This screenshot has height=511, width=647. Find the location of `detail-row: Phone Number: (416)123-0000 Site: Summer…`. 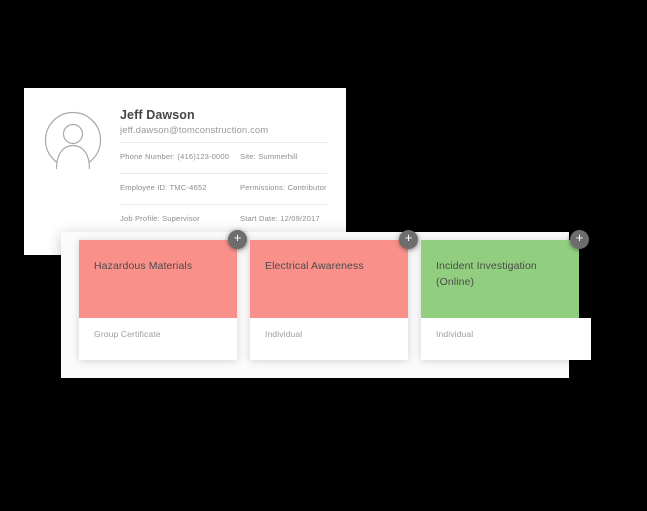

detail-row: Phone Number: (416)123-0000 Site: Summer… is located at coordinates (223, 155).